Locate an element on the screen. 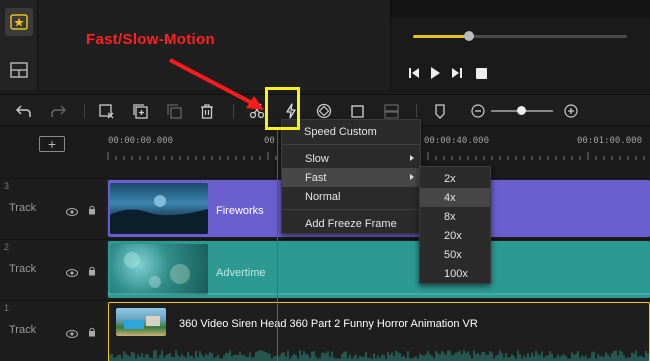  annotation-arrow is located at coordinates (216, 84).